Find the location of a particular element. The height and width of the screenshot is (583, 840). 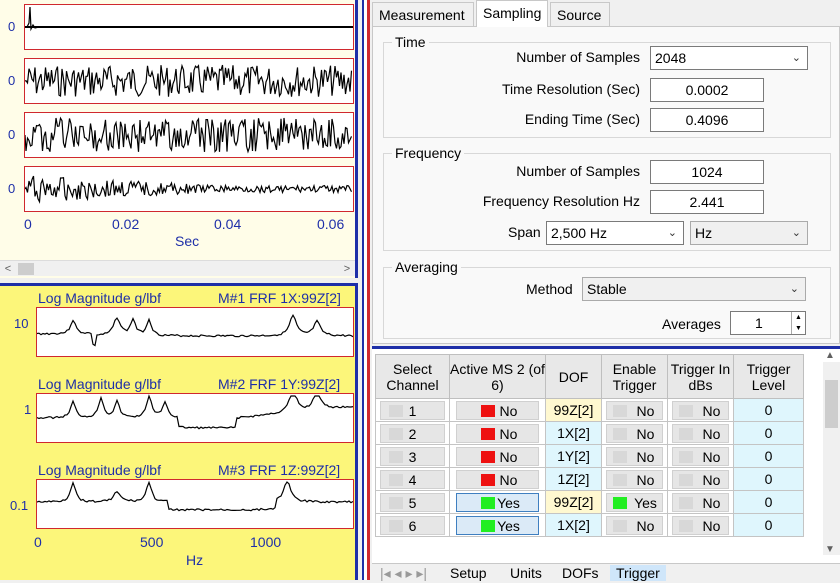

select-channel-button: 3 is located at coordinates (412, 456).